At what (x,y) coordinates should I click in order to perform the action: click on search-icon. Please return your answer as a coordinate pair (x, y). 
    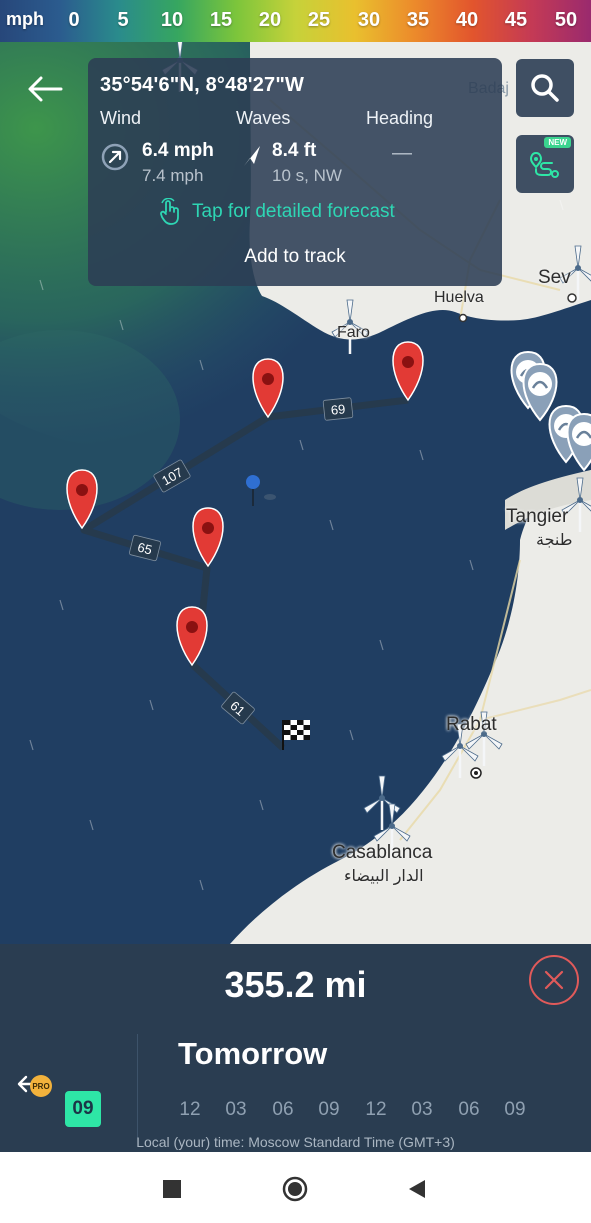
    Looking at the image, I should click on (545, 88).